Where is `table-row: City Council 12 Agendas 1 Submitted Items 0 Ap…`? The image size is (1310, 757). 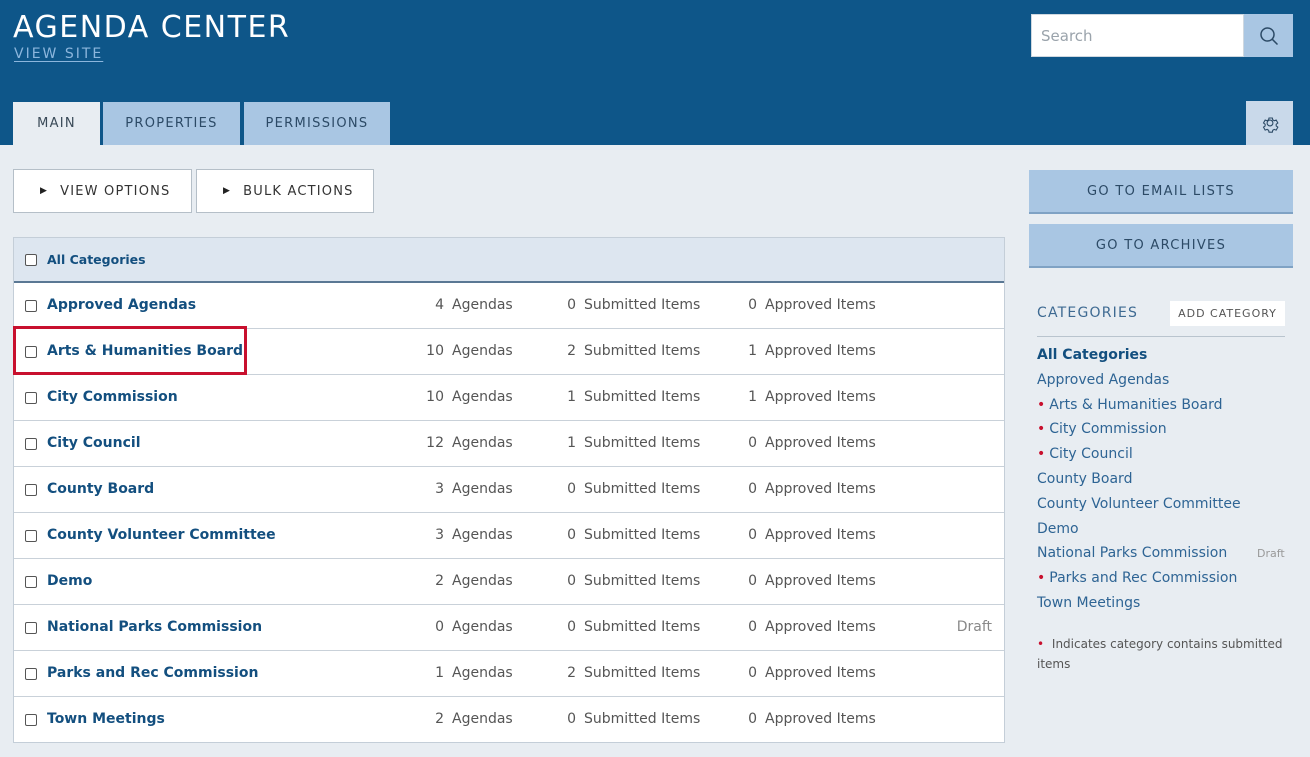
table-row: City Council 12 Agendas 1 Submitted Items 0 Ap… is located at coordinates (509, 444).